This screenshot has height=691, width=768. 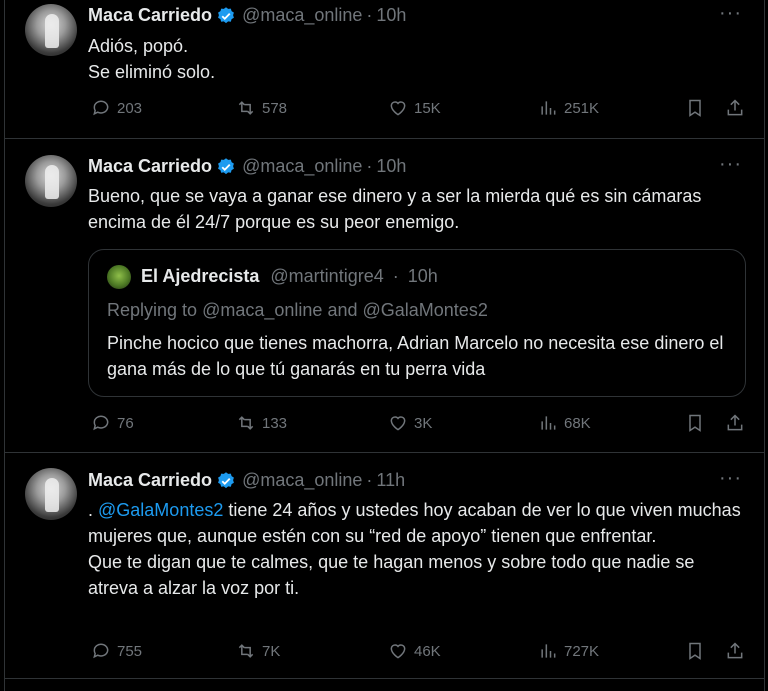 What do you see at coordinates (582, 651) in the screenshot?
I see `view-count: 727K` at bounding box center [582, 651].